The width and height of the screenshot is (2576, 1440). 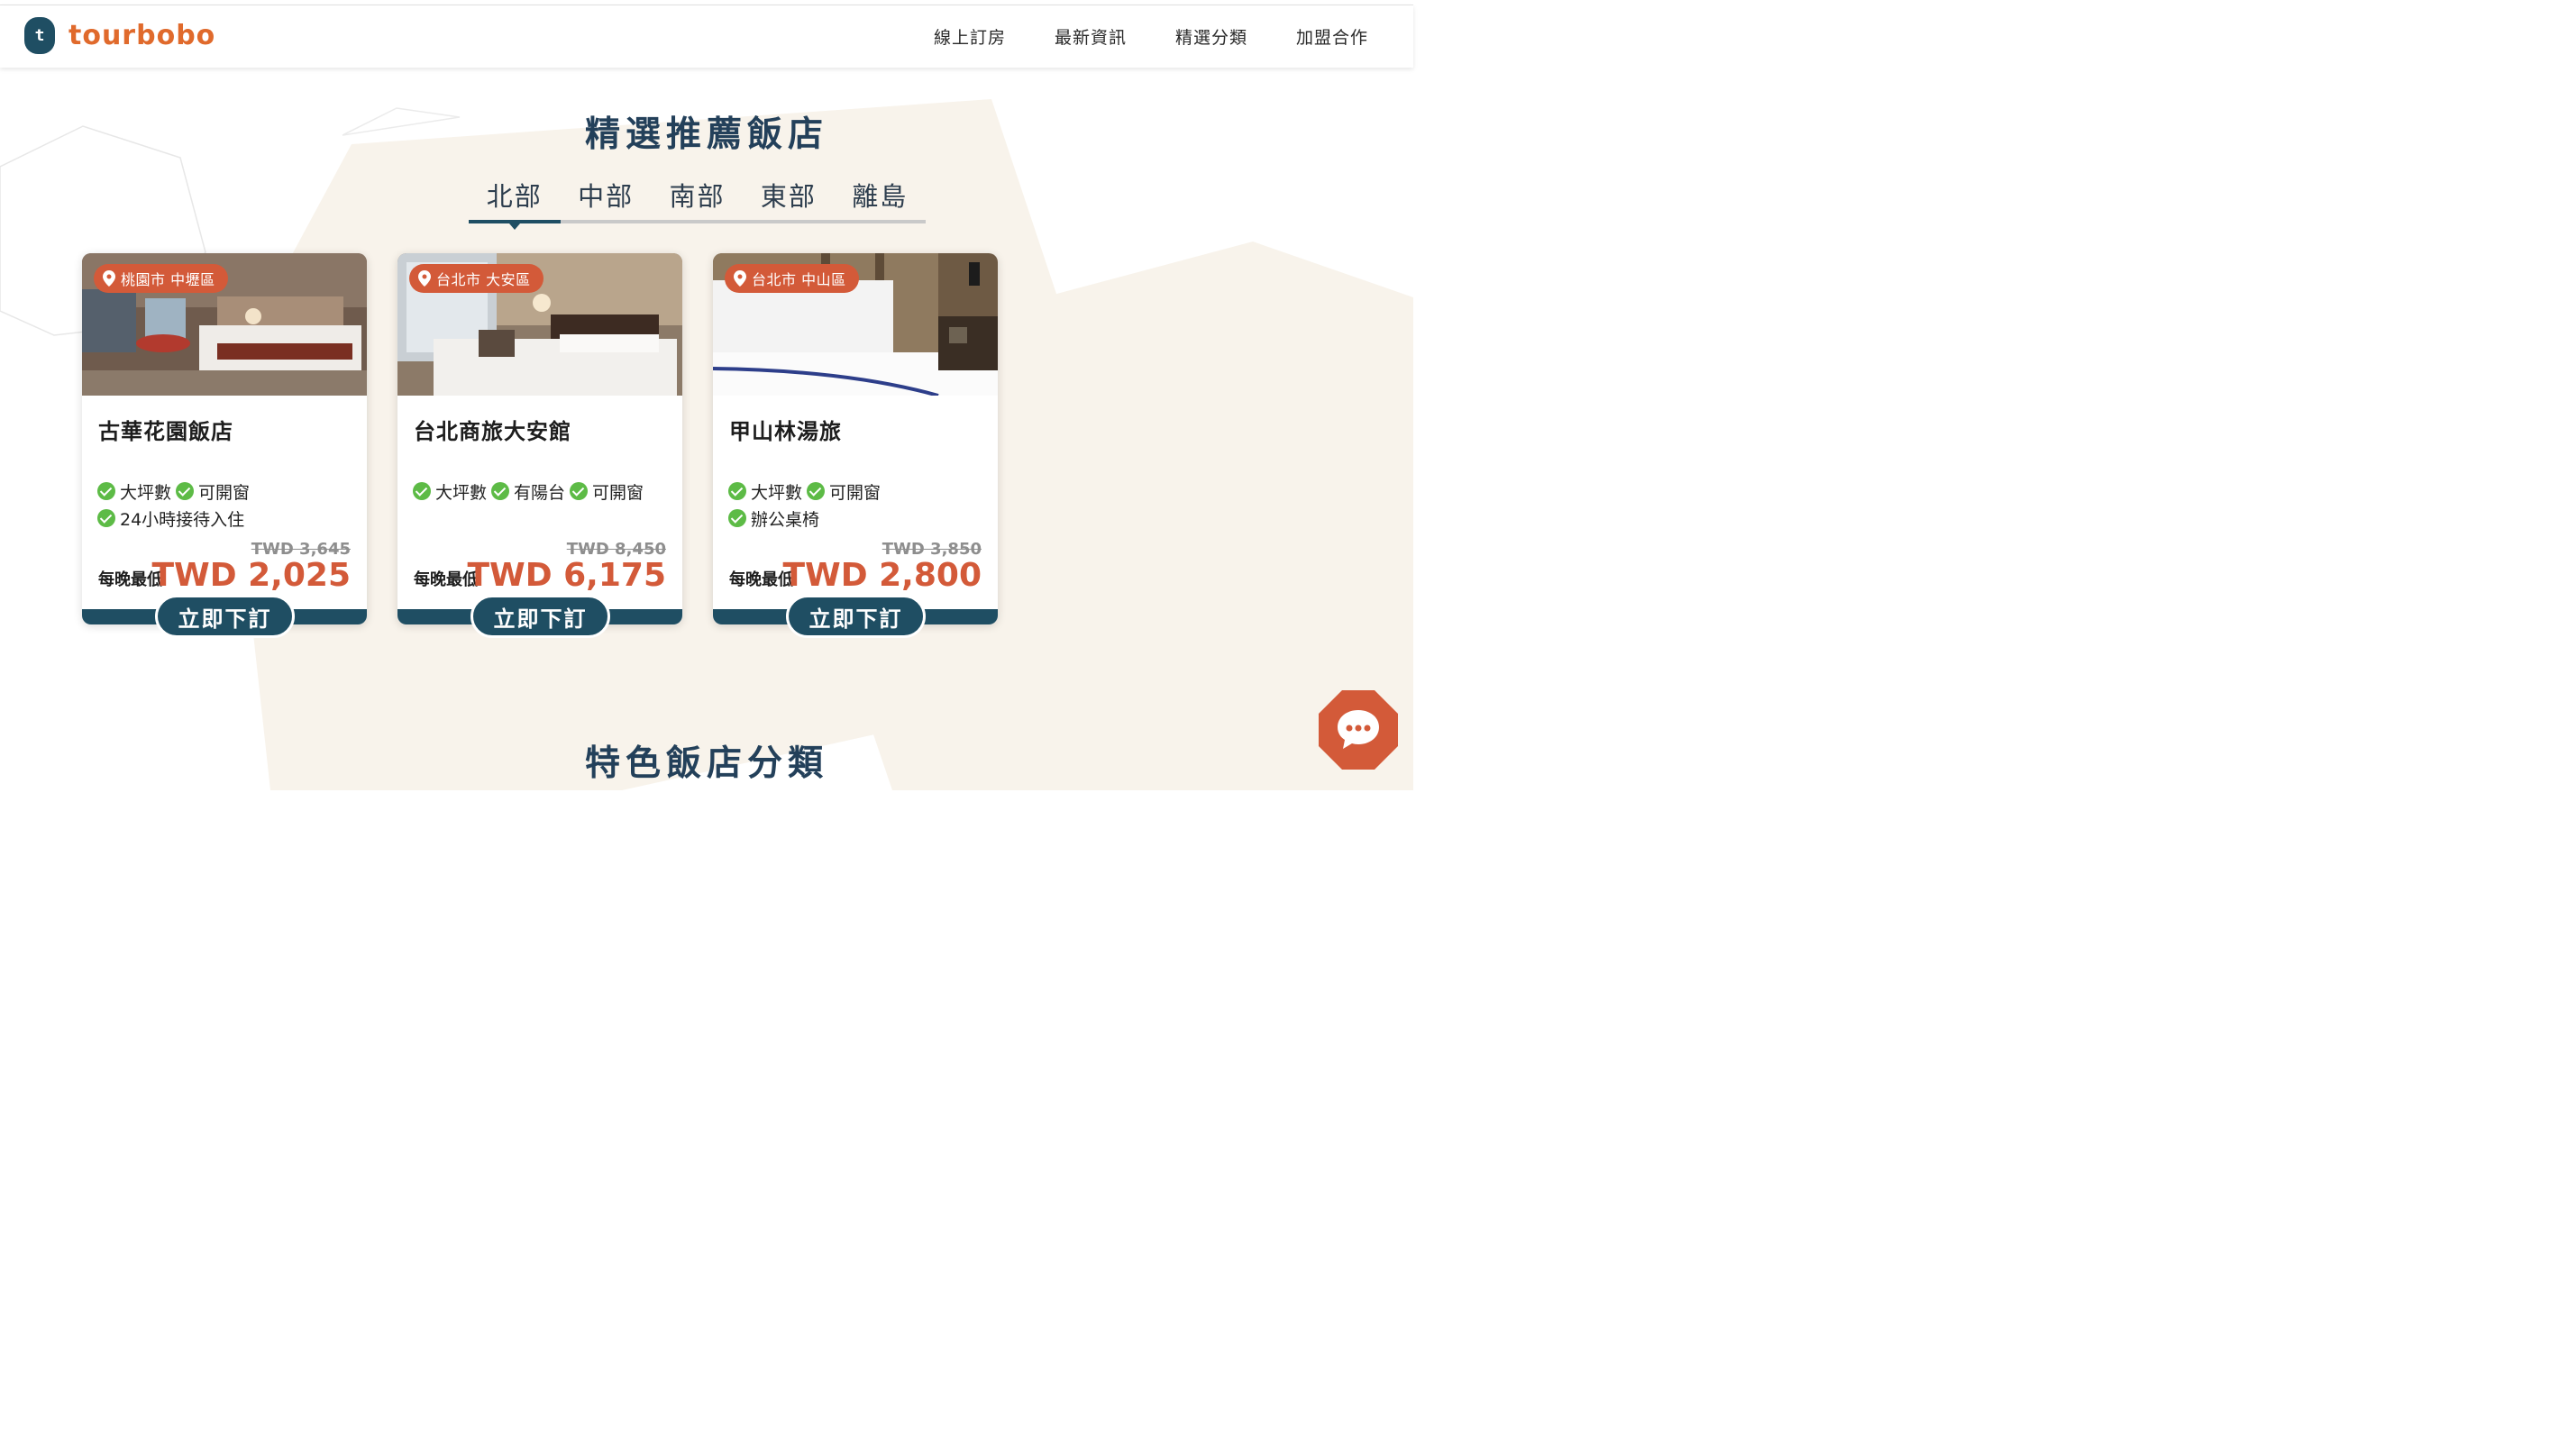 I want to click on location-badge: 台北市 大安區, so click(x=476, y=278).